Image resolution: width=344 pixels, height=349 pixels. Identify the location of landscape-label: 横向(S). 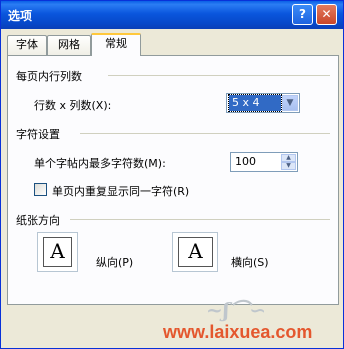
(250, 262).